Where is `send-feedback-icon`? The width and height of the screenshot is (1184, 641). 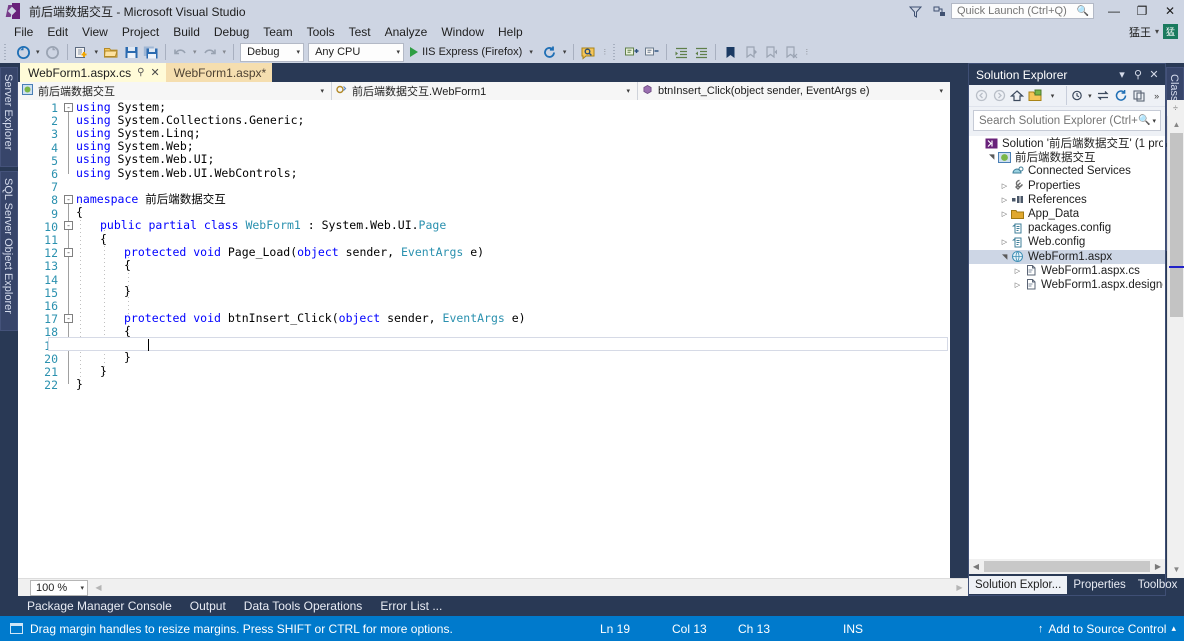
send-feedback-icon is located at coordinates (939, 11).